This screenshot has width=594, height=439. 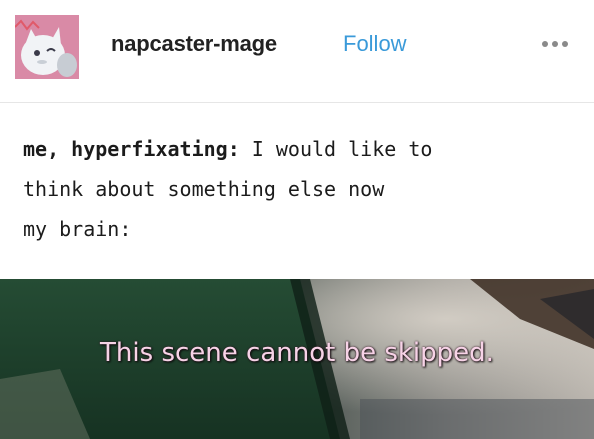 What do you see at coordinates (77, 229) in the screenshot?
I see `post-line-3: my brain:` at bounding box center [77, 229].